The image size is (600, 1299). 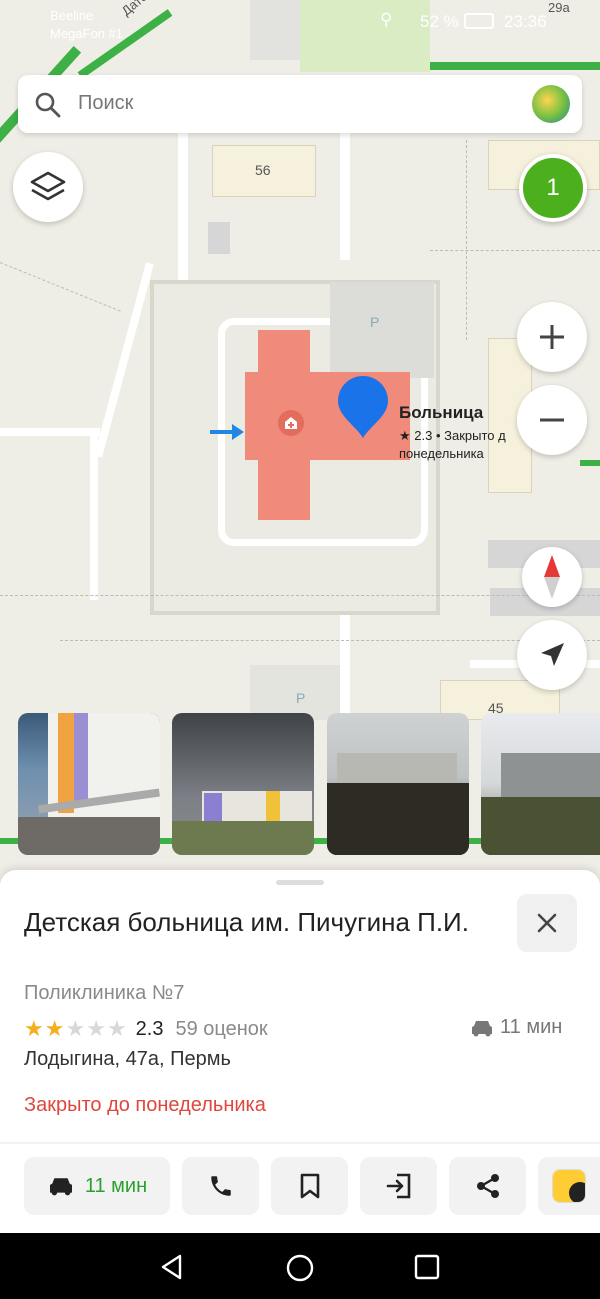 I want to click on place-title: Детская больница им. Пичугина П.И., so click(x=246, y=922).